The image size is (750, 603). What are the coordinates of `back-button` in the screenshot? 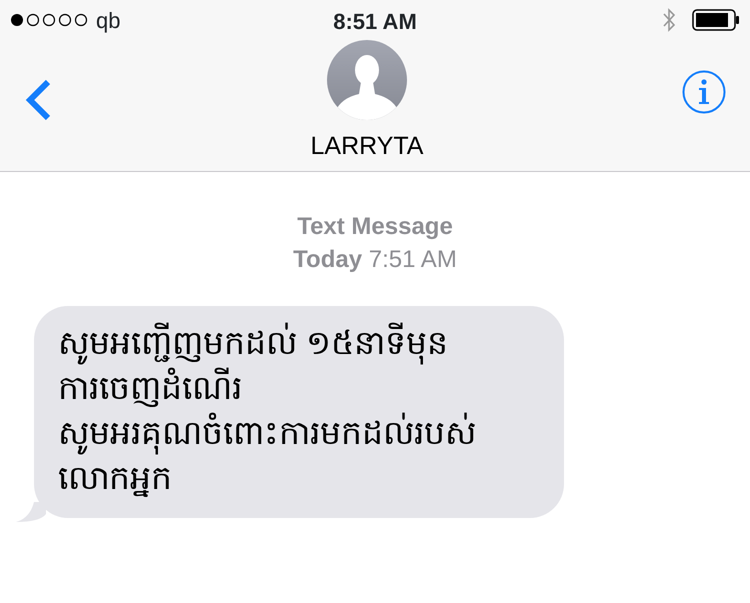 It's located at (38, 100).